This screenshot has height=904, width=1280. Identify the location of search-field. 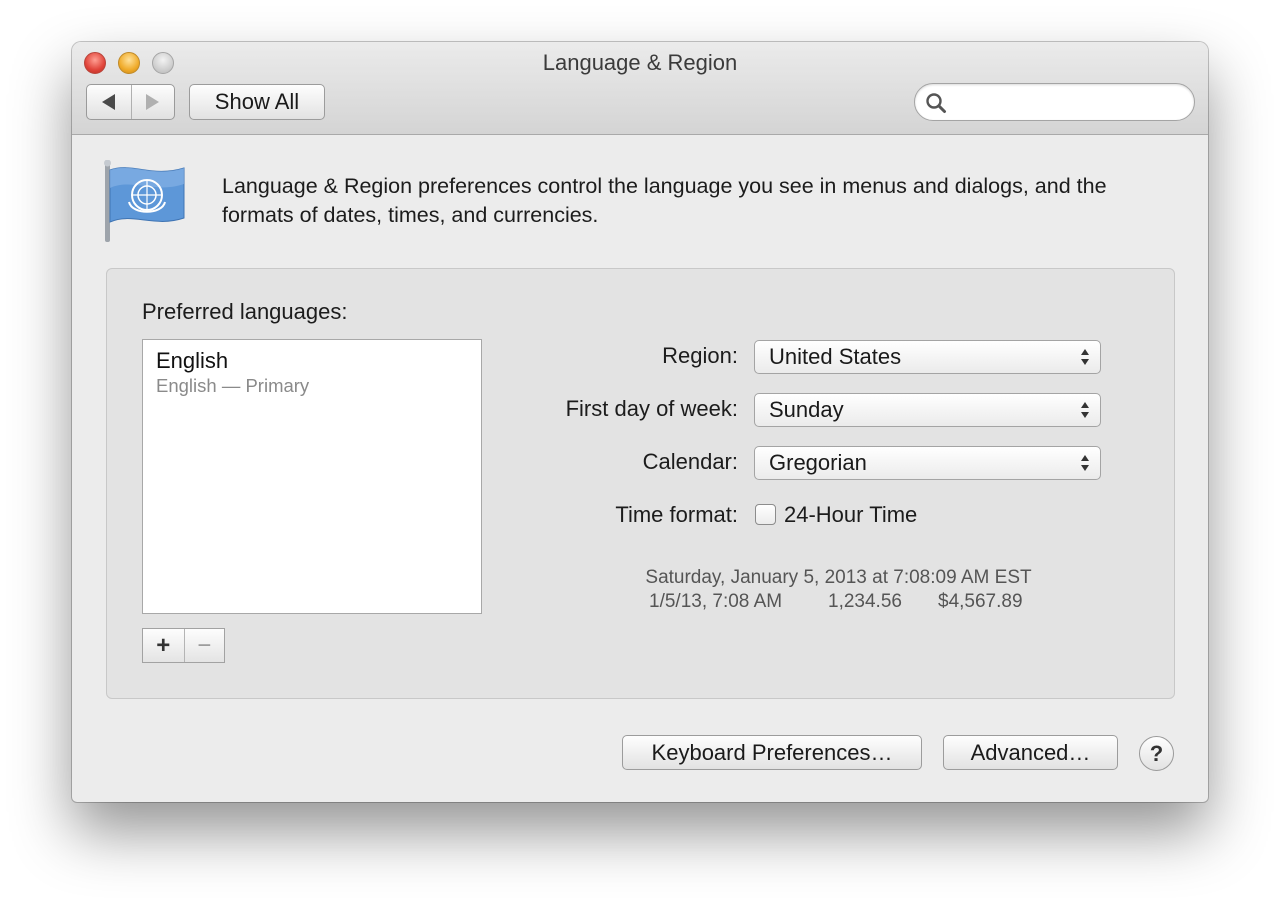
(1054, 102).